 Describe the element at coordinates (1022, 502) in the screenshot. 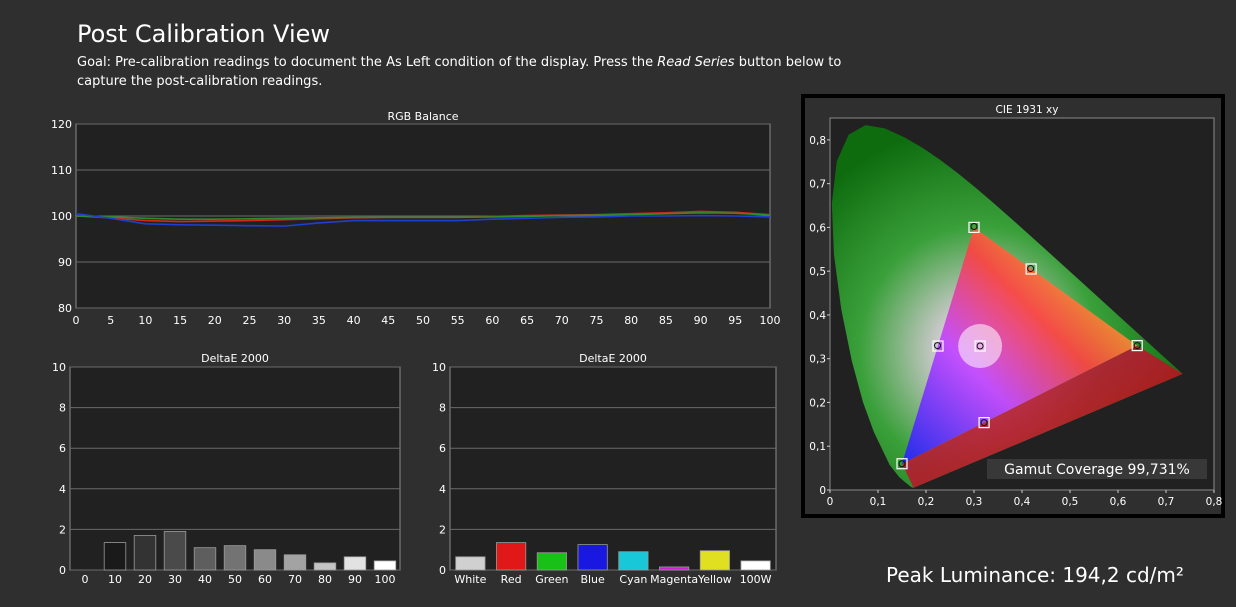

I see `x-tick-label: 0,4` at that location.